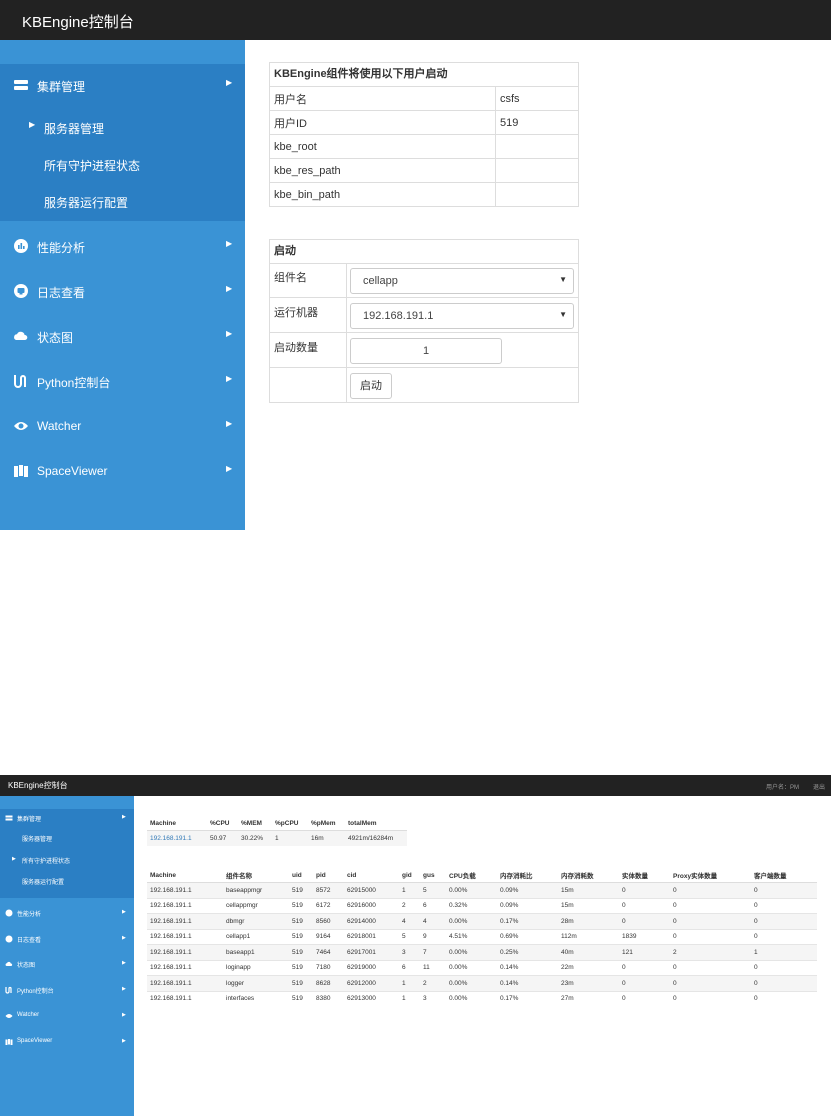  I want to click on component-label: 组件名, so click(290, 278).